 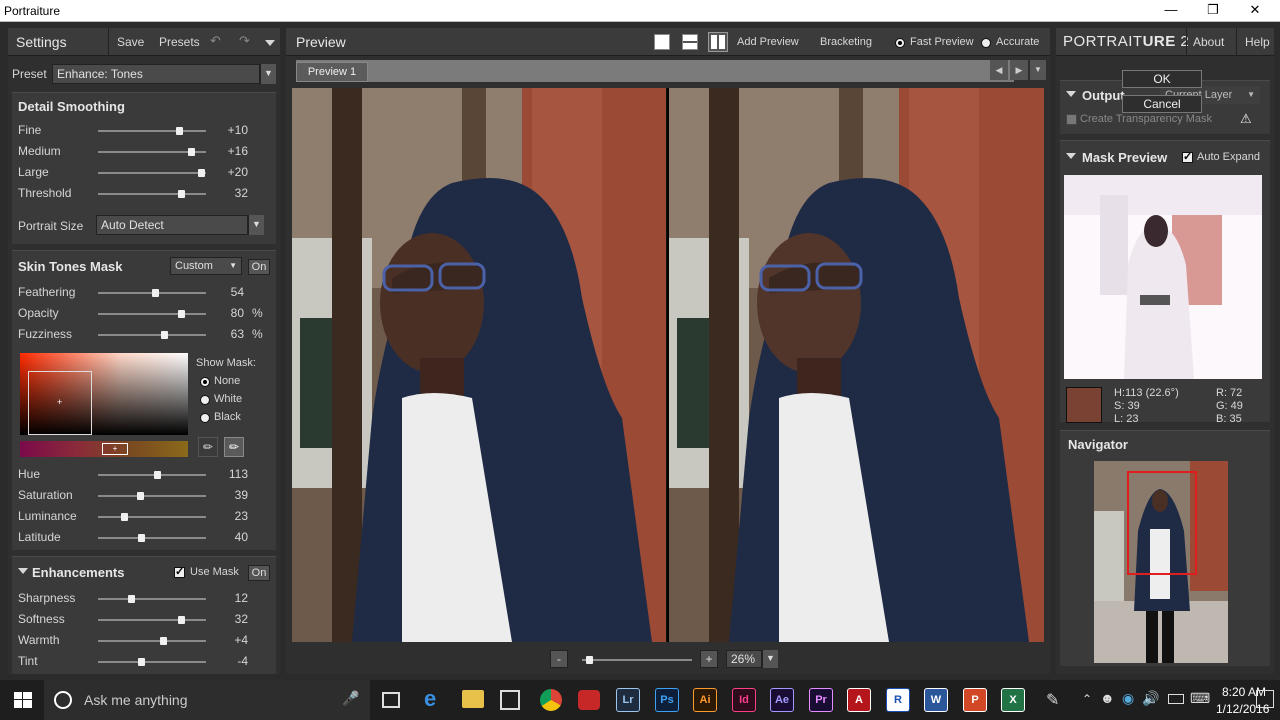 I want to click on minimize-button: —, so click(x=1171, y=11).